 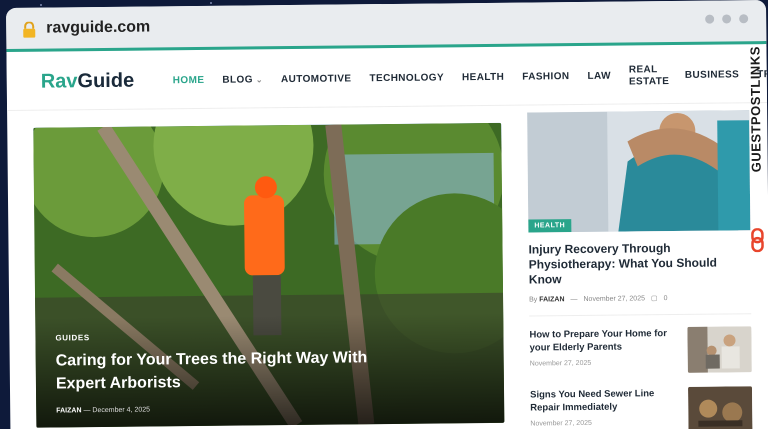 I want to click on menu-label: AUTOMOTIVE, so click(x=316, y=79).